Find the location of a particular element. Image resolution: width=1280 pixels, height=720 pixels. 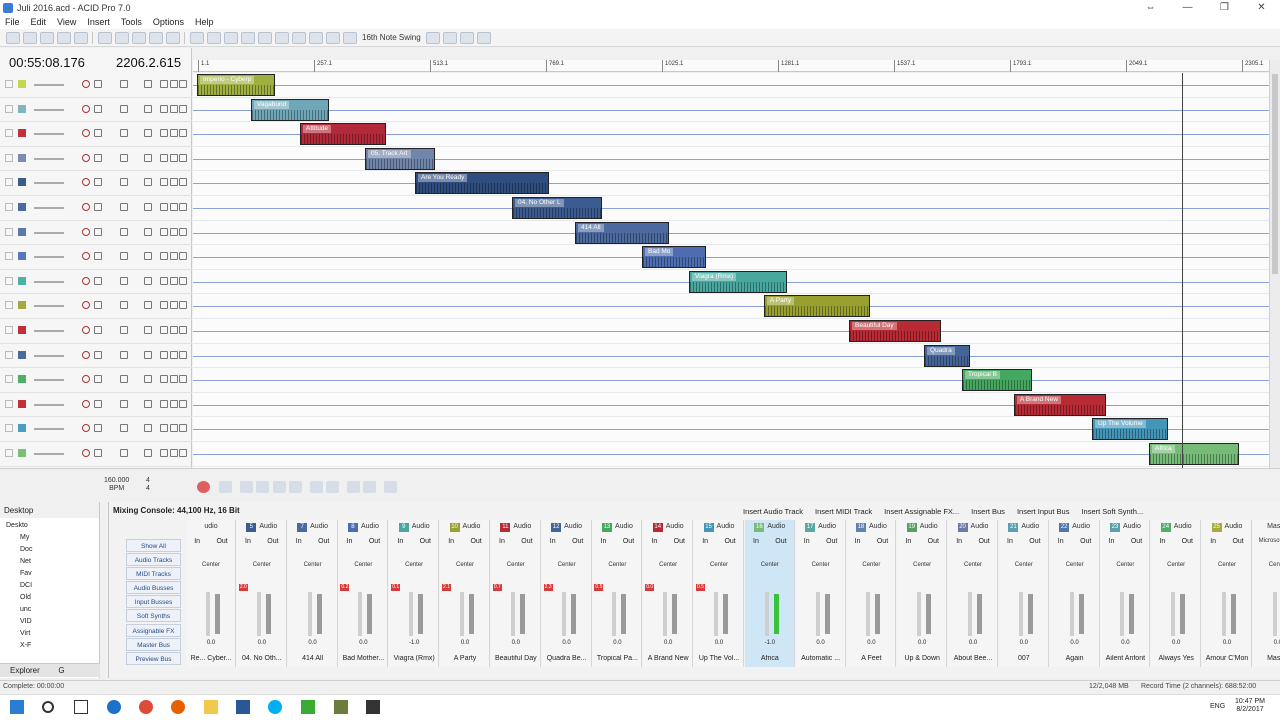

timeline-scrollbar is located at coordinates (1274, 264).